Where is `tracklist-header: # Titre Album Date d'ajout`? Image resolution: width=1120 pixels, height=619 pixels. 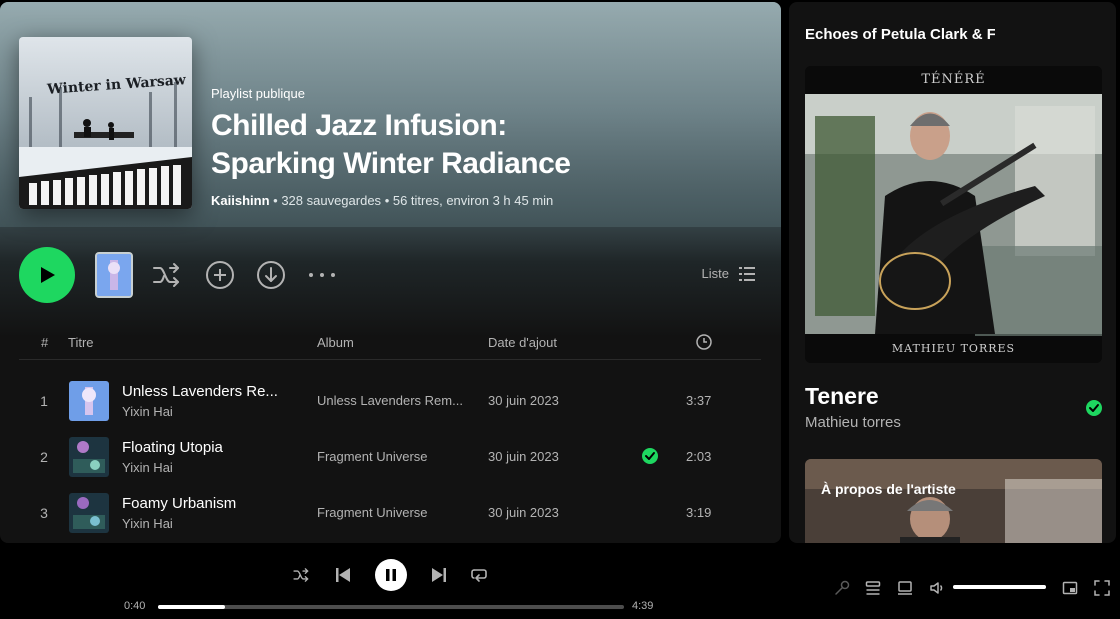
tracklist-header: # Titre Album Date d'ajout is located at coordinates (390, 342).